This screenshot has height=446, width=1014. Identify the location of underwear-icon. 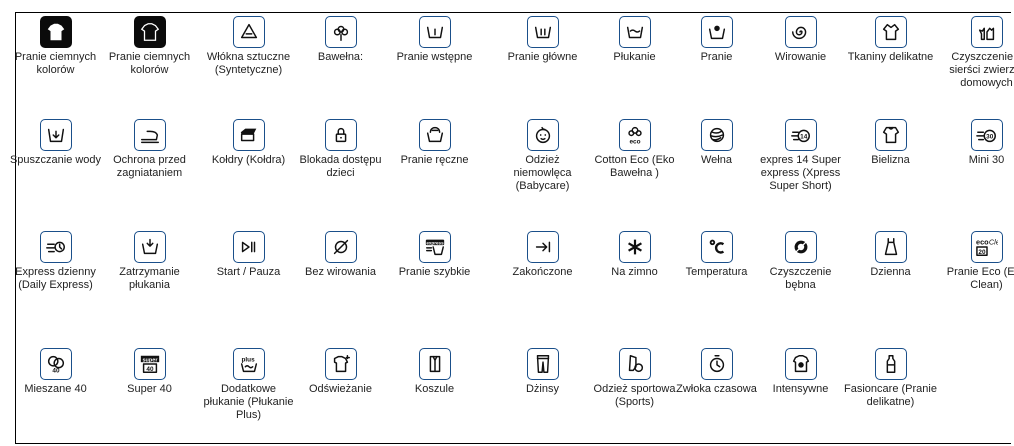
(890, 135).